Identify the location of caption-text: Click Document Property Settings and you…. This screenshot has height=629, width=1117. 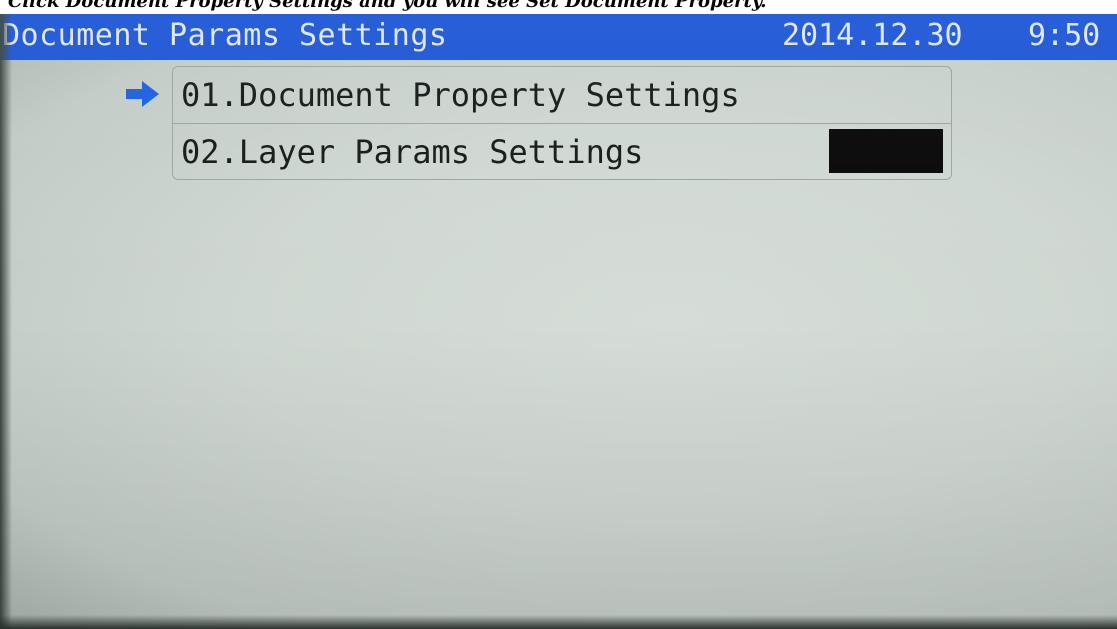
(387, 6).